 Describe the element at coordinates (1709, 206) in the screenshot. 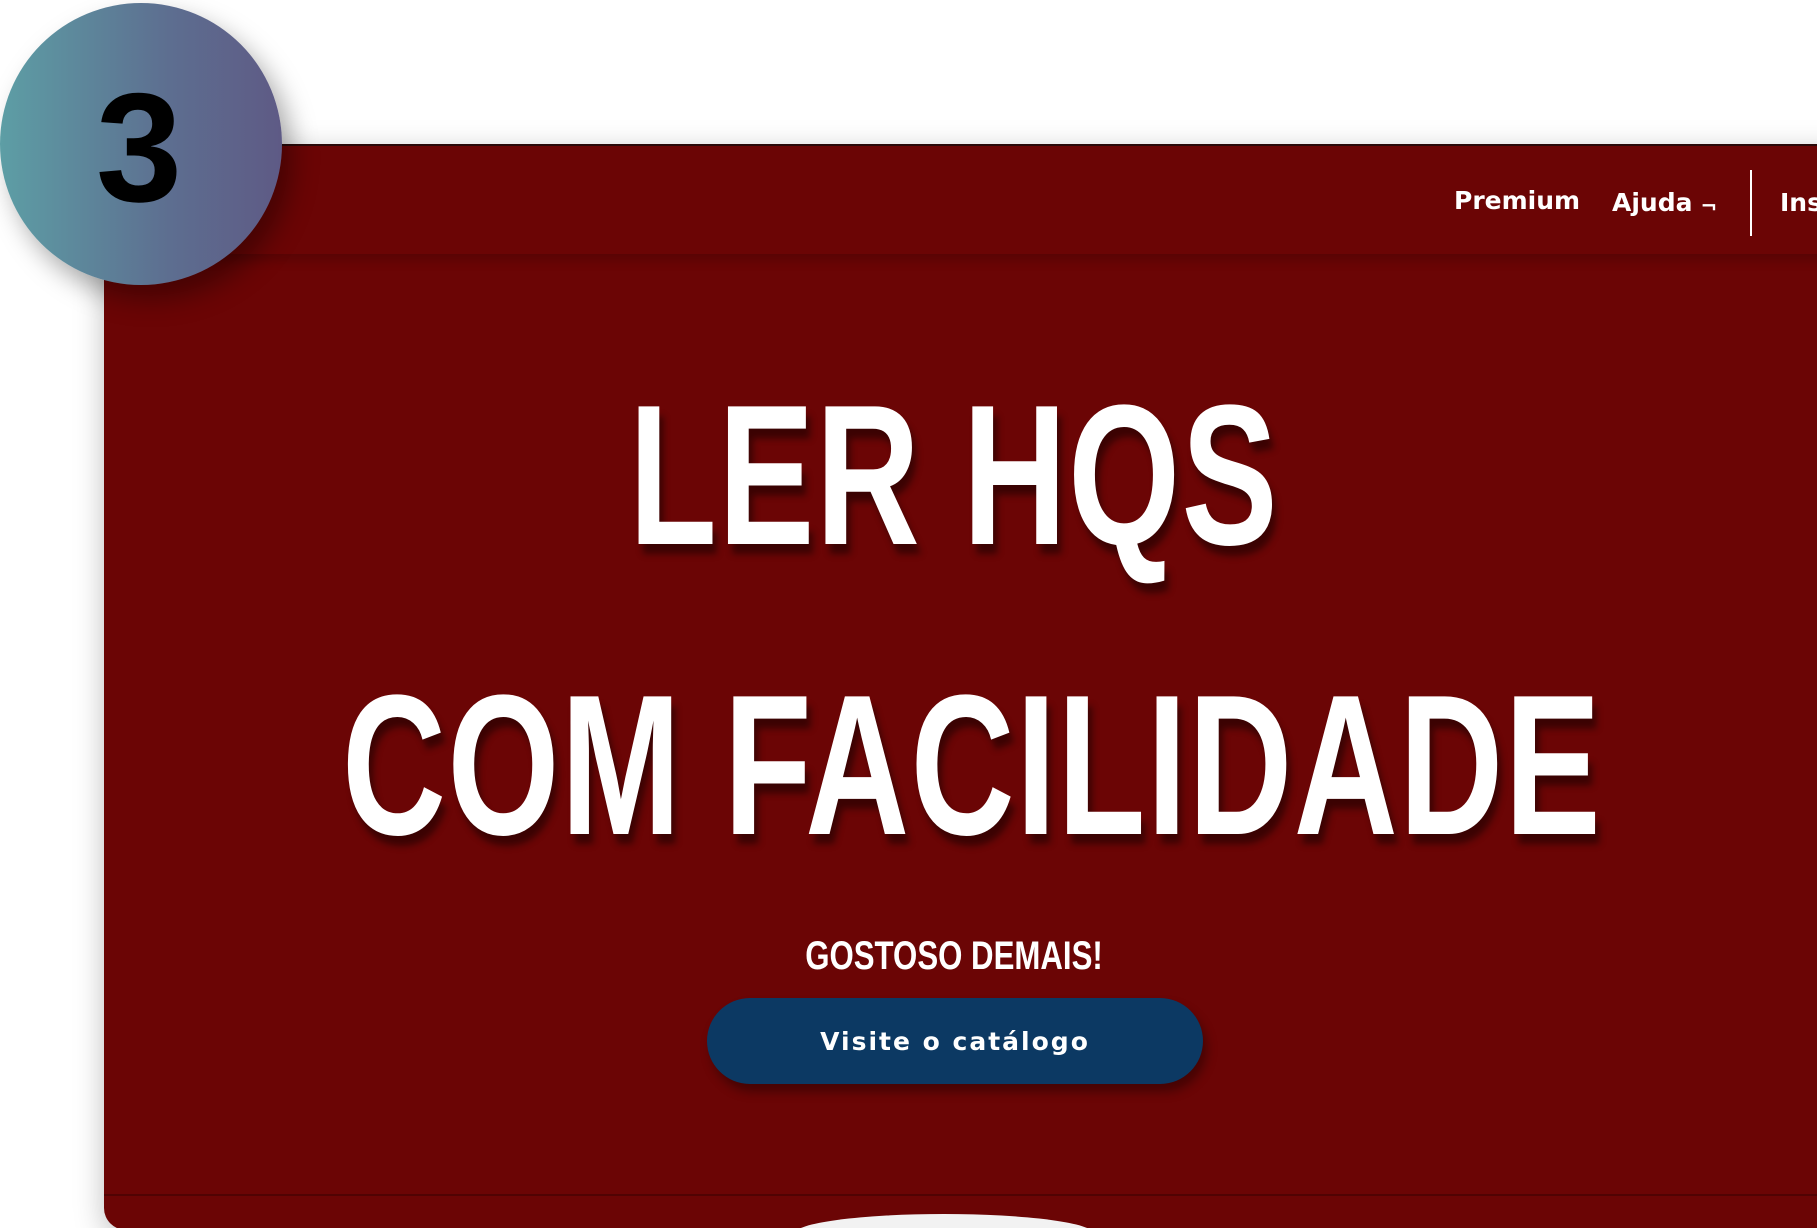

I see `dropdown-arrow-icon: ¬` at that location.